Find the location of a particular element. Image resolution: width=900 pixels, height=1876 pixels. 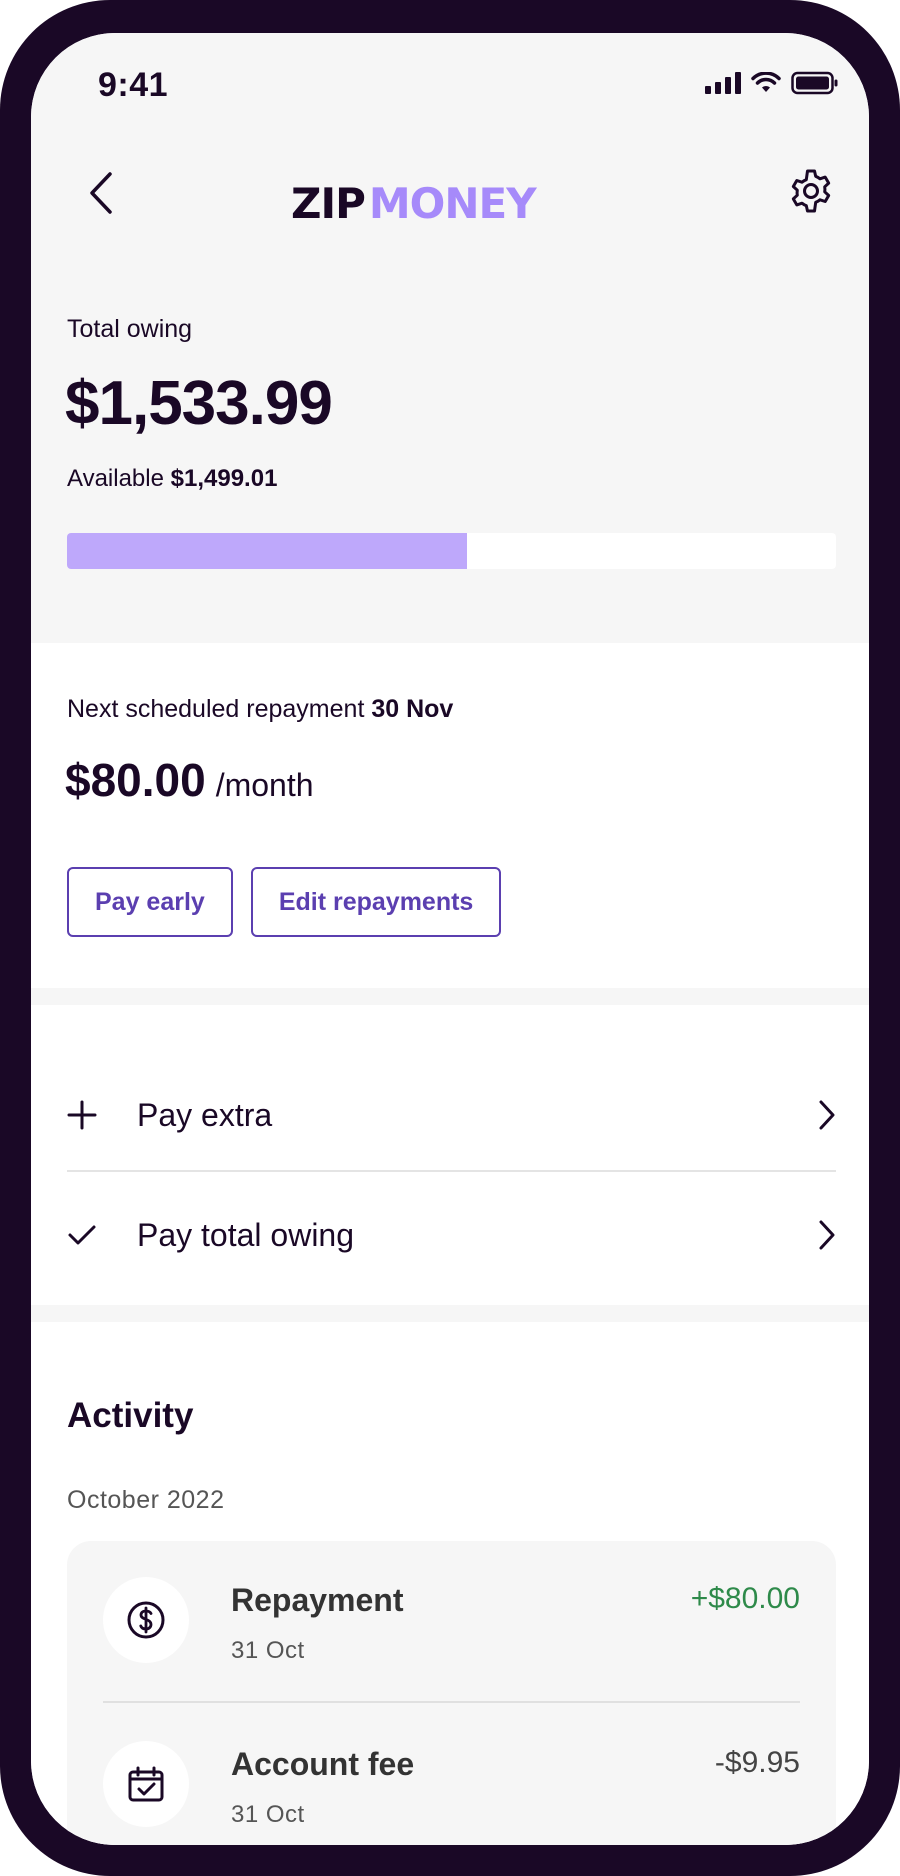

list-divider is located at coordinates (451, 1171).